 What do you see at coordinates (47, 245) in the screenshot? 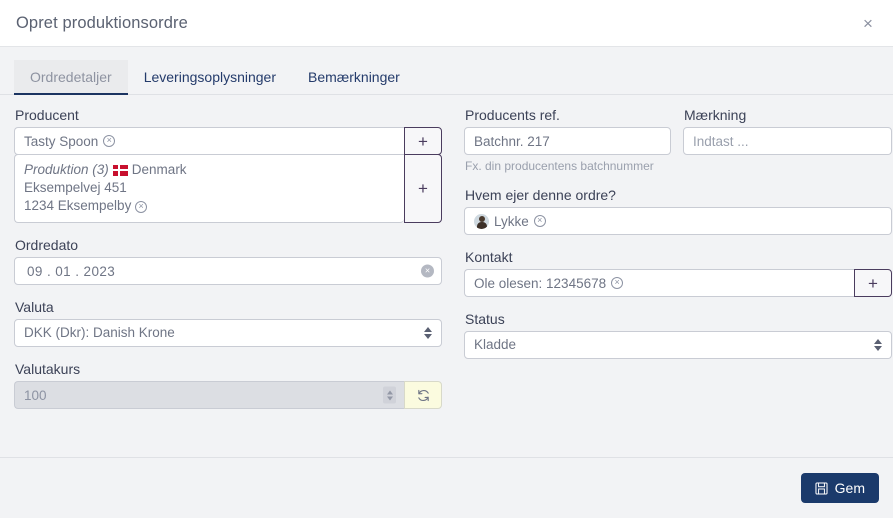
I see `label-ordredato: Ordredato` at bounding box center [47, 245].